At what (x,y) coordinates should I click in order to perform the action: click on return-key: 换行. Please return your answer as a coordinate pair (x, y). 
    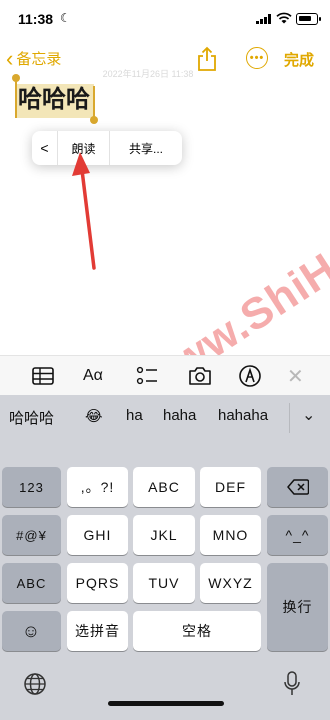
    Looking at the image, I should click on (297, 607).